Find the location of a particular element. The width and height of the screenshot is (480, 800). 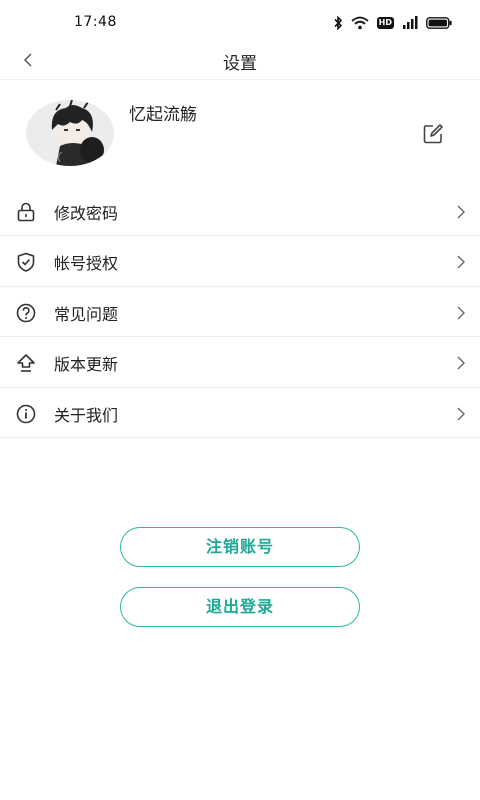

status-icons: HD is located at coordinates (392, 23).